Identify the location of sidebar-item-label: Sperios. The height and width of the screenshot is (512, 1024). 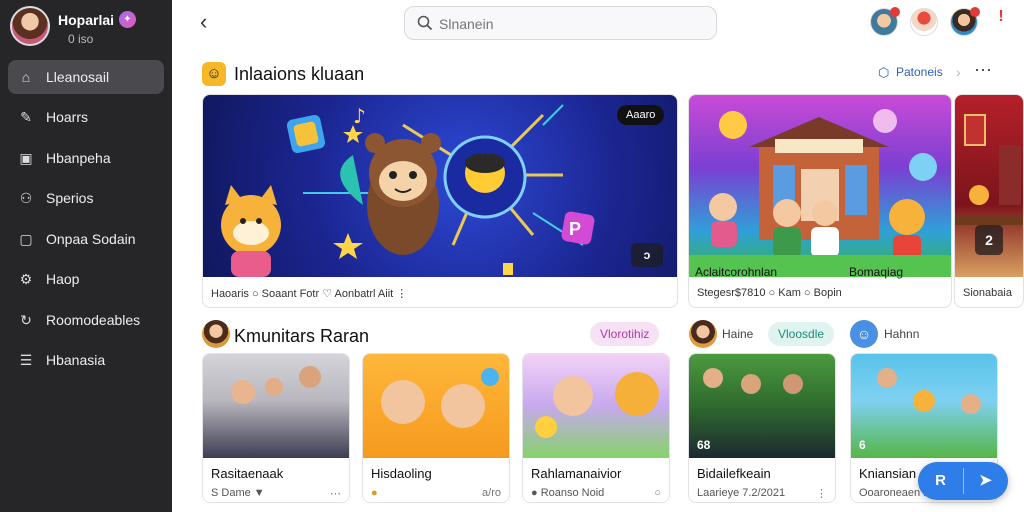
(70, 198).